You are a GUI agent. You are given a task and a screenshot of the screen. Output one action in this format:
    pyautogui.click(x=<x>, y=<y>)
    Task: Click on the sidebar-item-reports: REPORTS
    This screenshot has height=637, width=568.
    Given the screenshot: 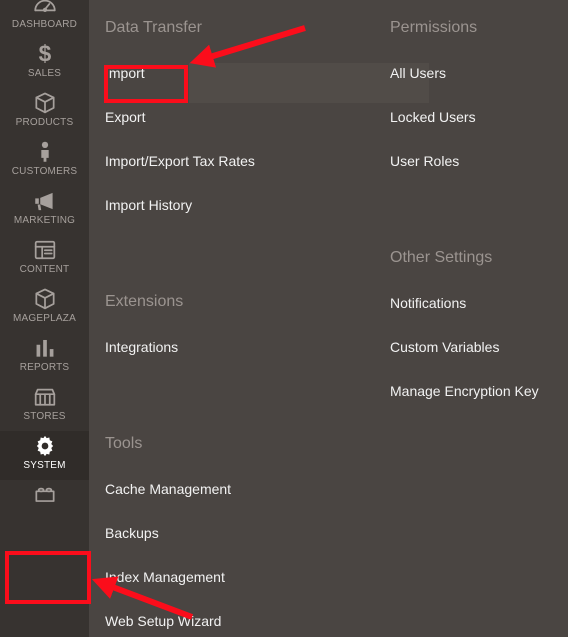 What is the action you would take?
    pyautogui.click(x=44, y=357)
    